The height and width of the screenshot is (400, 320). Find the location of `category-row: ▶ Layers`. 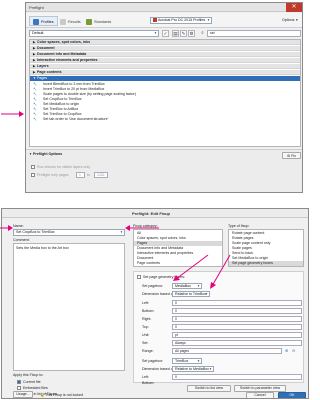

category-row: ▶ Layers is located at coordinates (165, 66).